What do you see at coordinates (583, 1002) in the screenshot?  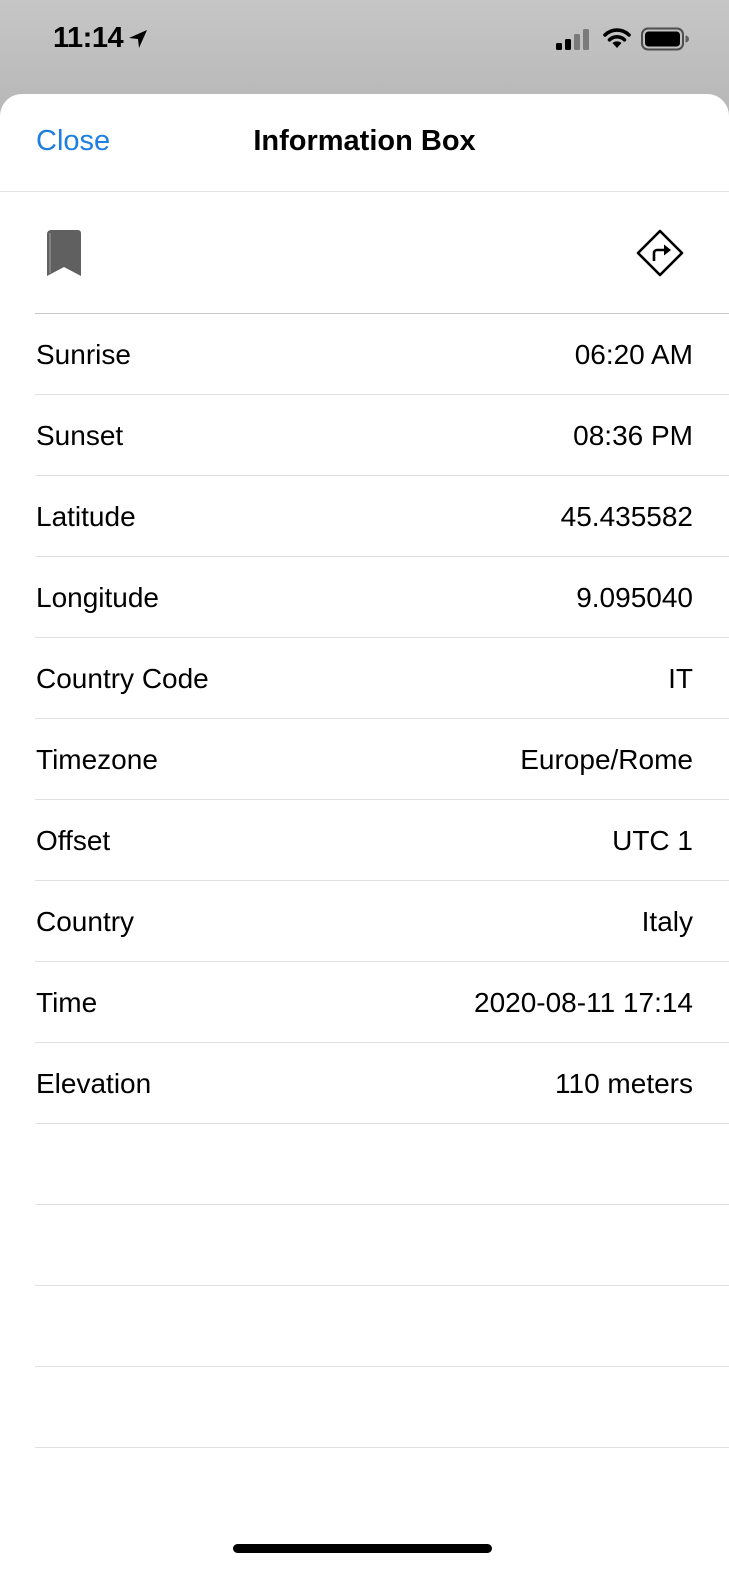 I see `row-value: 2020-08-11 17:14` at bounding box center [583, 1002].